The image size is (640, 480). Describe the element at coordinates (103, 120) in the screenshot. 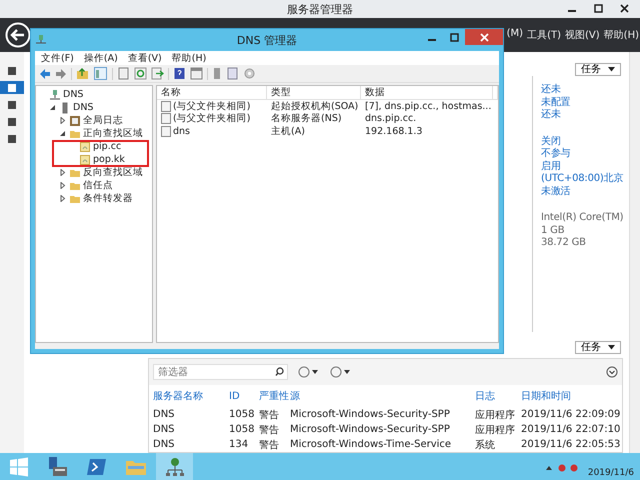

I see `tree-item: 全局日志` at that location.